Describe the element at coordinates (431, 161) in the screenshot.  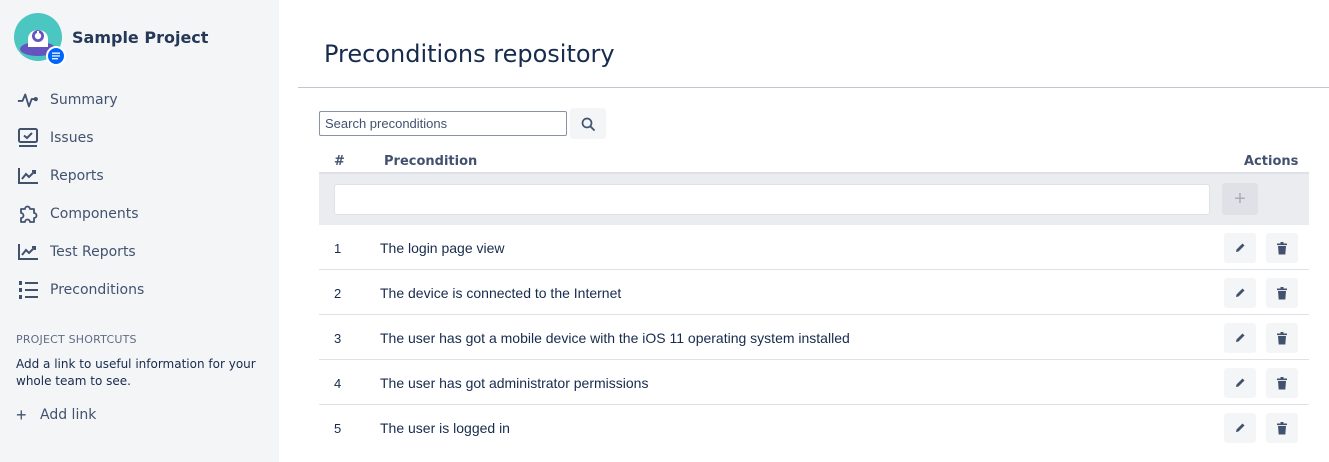
I see `column-header-precondition: Precondition` at that location.